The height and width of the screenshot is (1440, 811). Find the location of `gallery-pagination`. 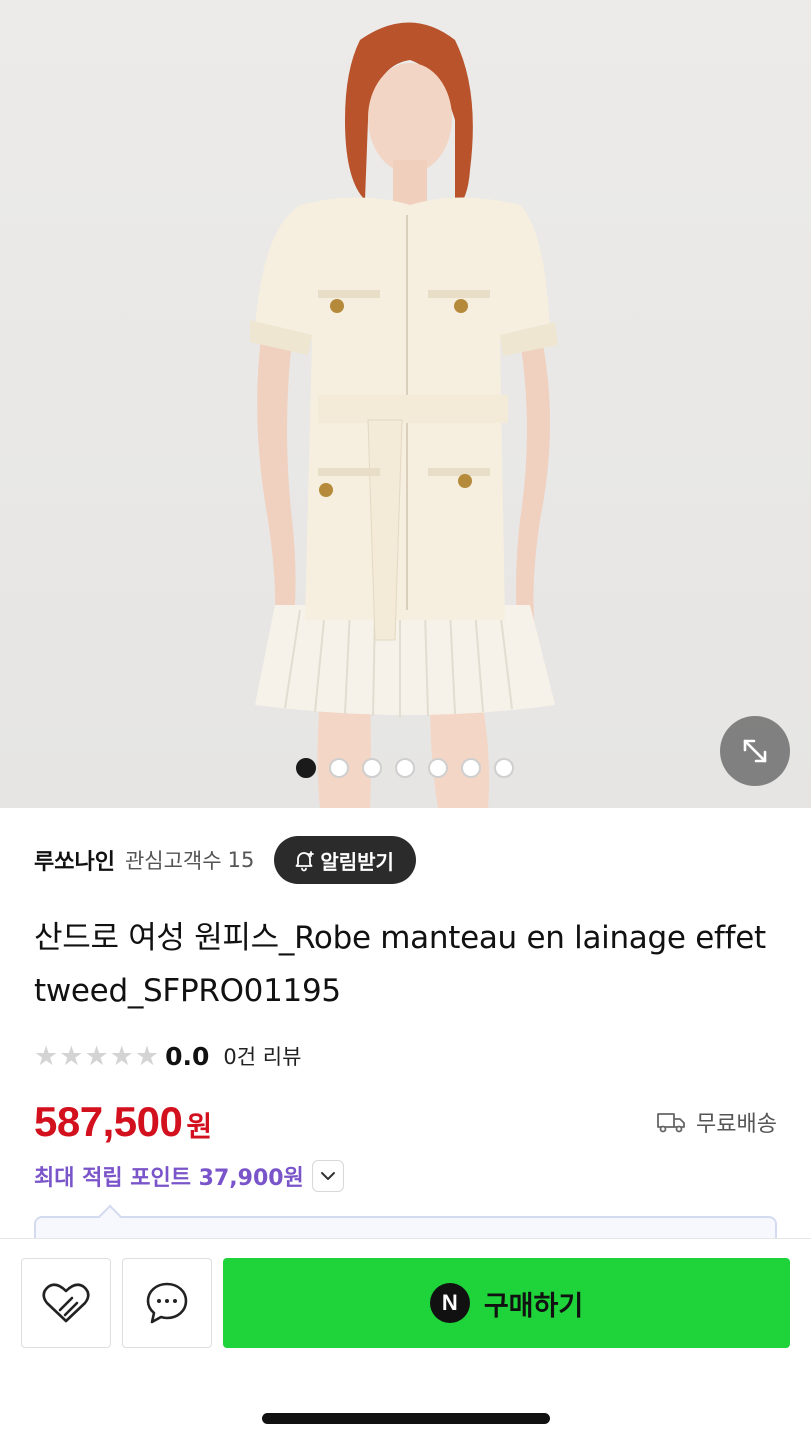

gallery-pagination is located at coordinates (405, 768).